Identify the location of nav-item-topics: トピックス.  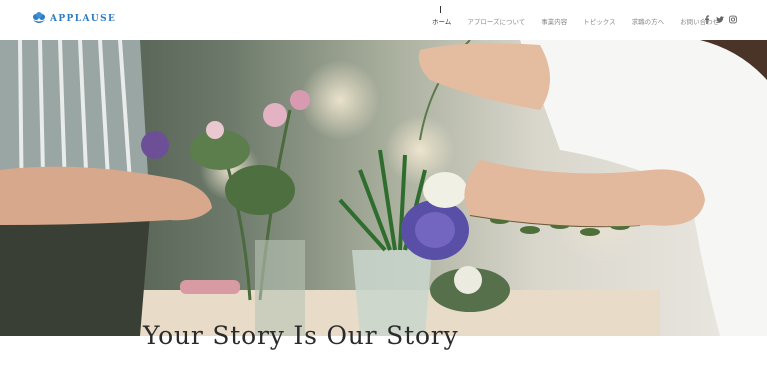
(599, 21).